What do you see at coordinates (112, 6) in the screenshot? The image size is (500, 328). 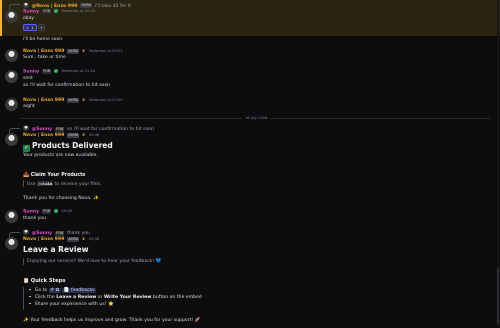 I see `reply-text: i'll take $5 for it` at bounding box center [112, 6].